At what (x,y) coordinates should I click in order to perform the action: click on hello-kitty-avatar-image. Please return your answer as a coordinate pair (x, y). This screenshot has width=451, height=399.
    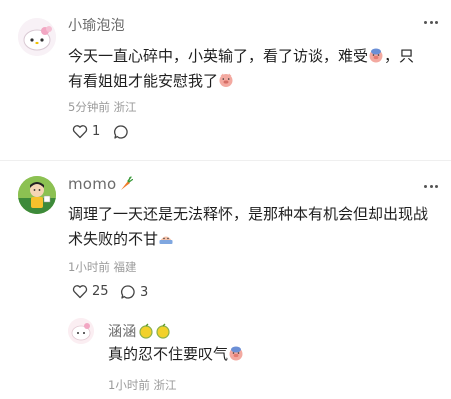
    Looking at the image, I should click on (37, 37).